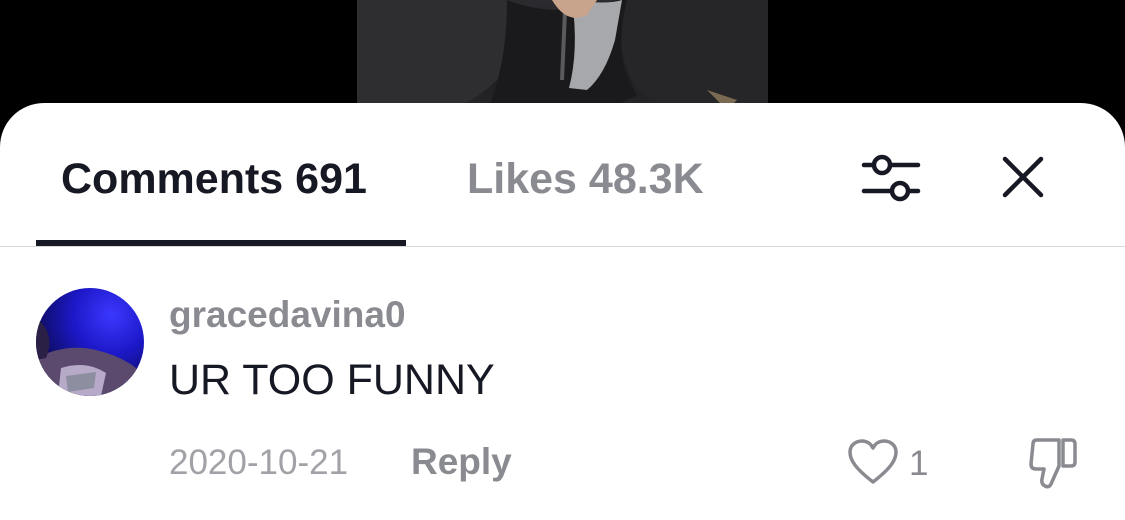 The width and height of the screenshot is (1125, 520). Describe the element at coordinates (90, 357) in the screenshot. I see `avatar-image` at that location.